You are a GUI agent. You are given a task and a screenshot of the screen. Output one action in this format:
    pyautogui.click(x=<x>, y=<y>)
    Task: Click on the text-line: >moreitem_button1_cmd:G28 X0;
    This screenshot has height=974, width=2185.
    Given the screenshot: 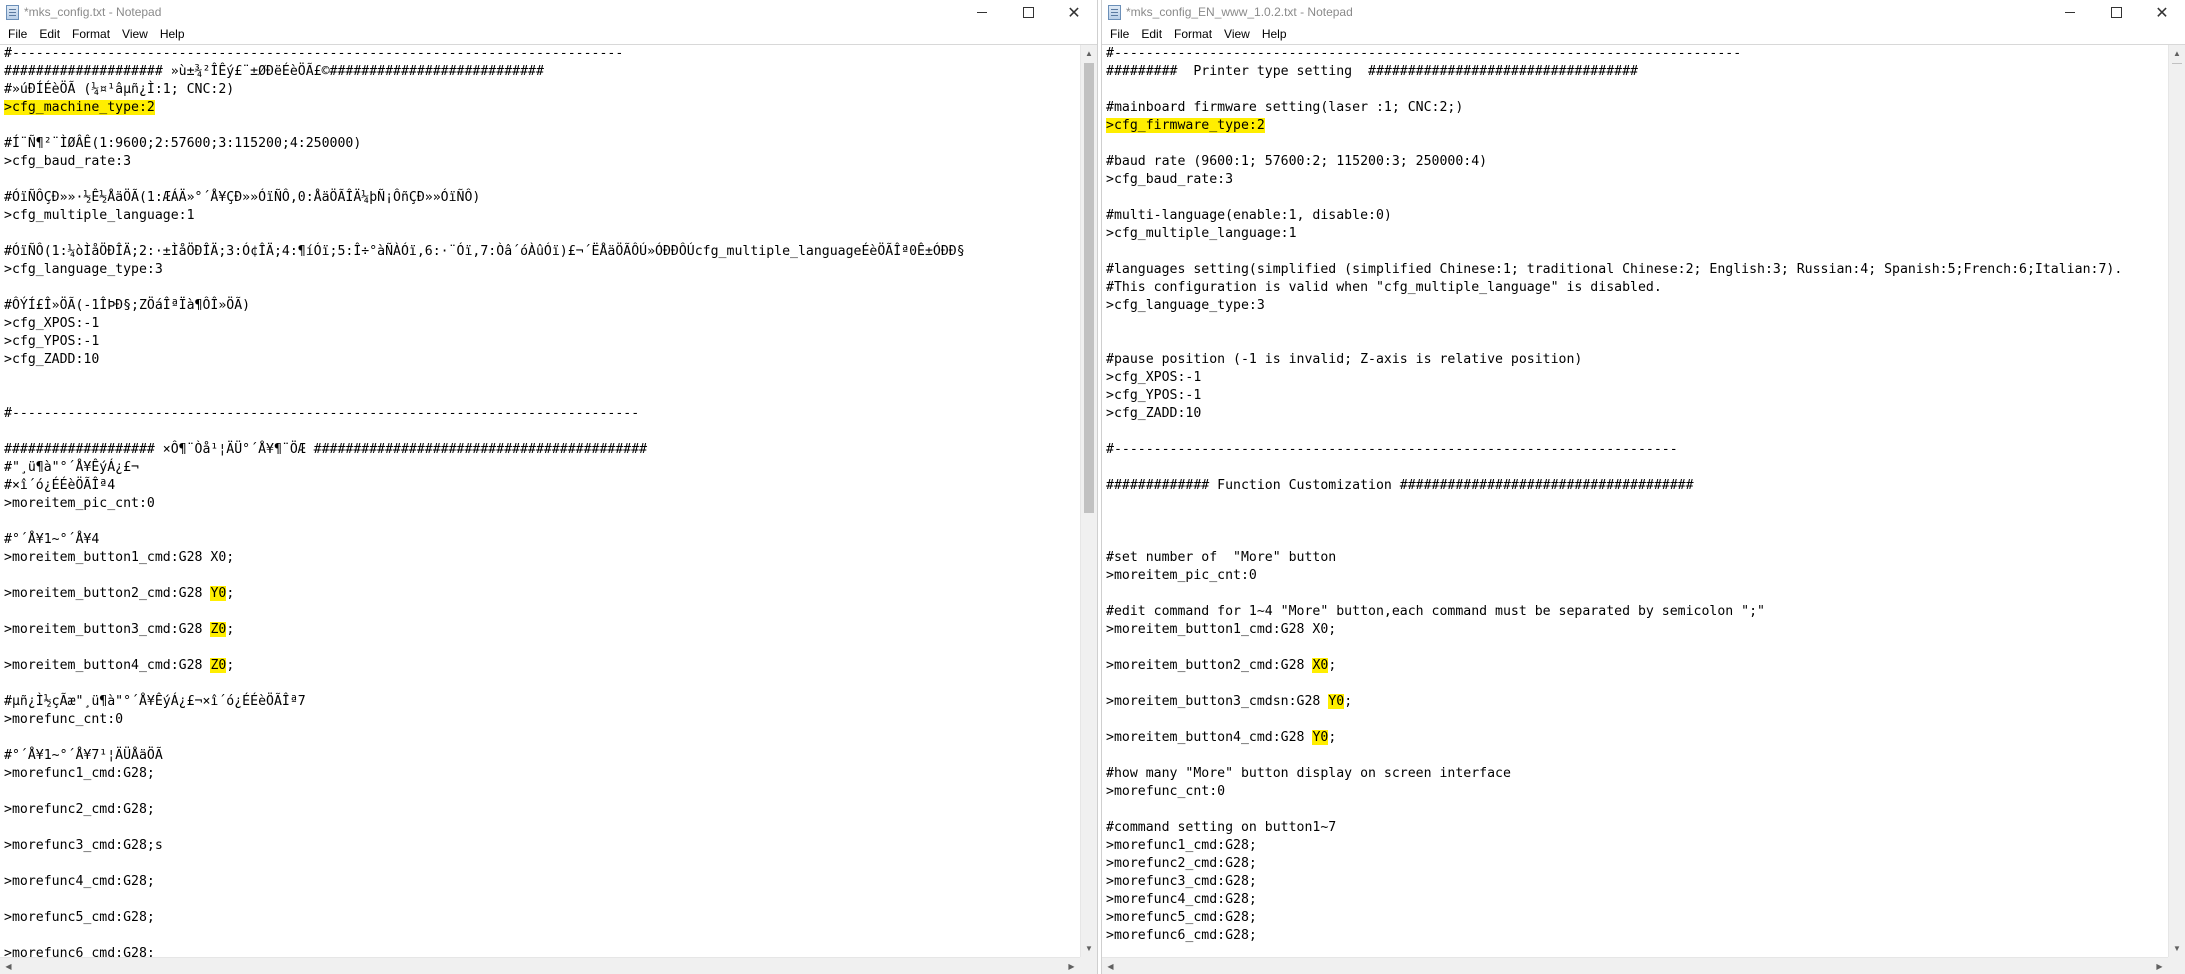 What is the action you would take?
    pyautogui.click(x=541, y=558)
    